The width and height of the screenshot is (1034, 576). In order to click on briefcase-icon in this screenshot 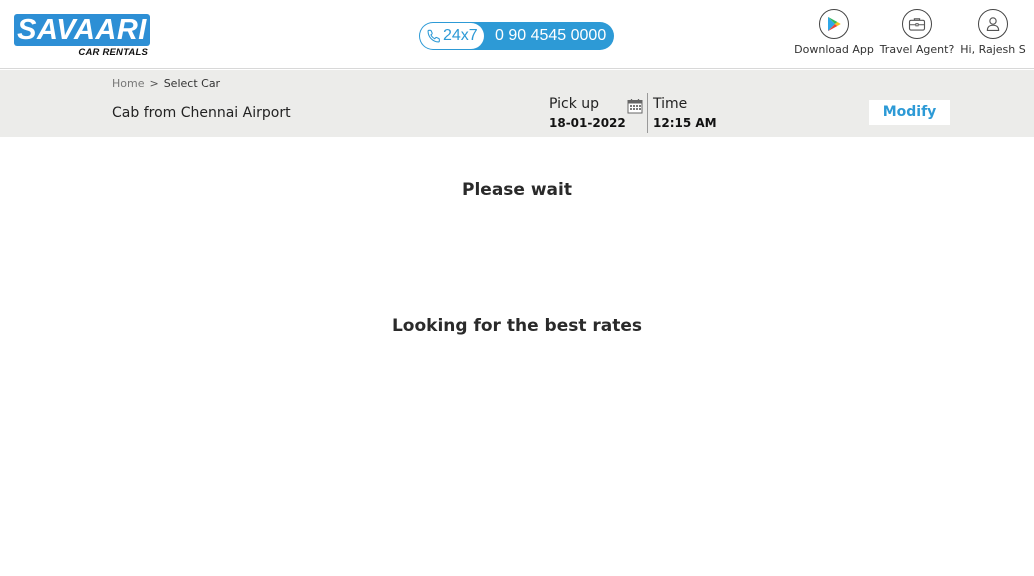, I will do `click(917, 24)`.